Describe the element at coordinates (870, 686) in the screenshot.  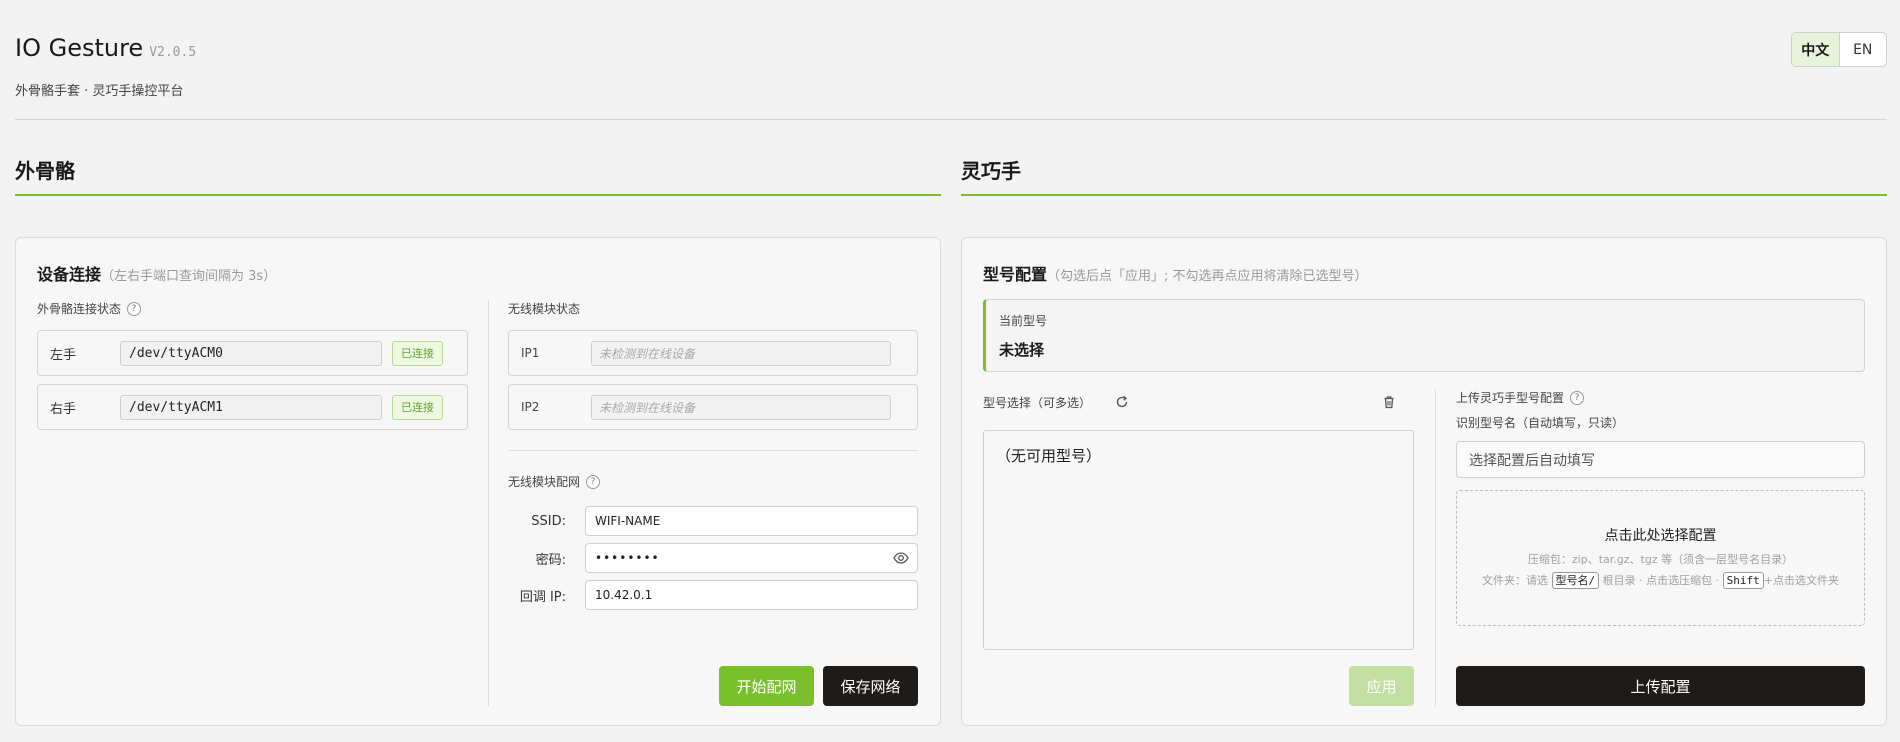
I see `save-network-button: 保存网络` at that location.